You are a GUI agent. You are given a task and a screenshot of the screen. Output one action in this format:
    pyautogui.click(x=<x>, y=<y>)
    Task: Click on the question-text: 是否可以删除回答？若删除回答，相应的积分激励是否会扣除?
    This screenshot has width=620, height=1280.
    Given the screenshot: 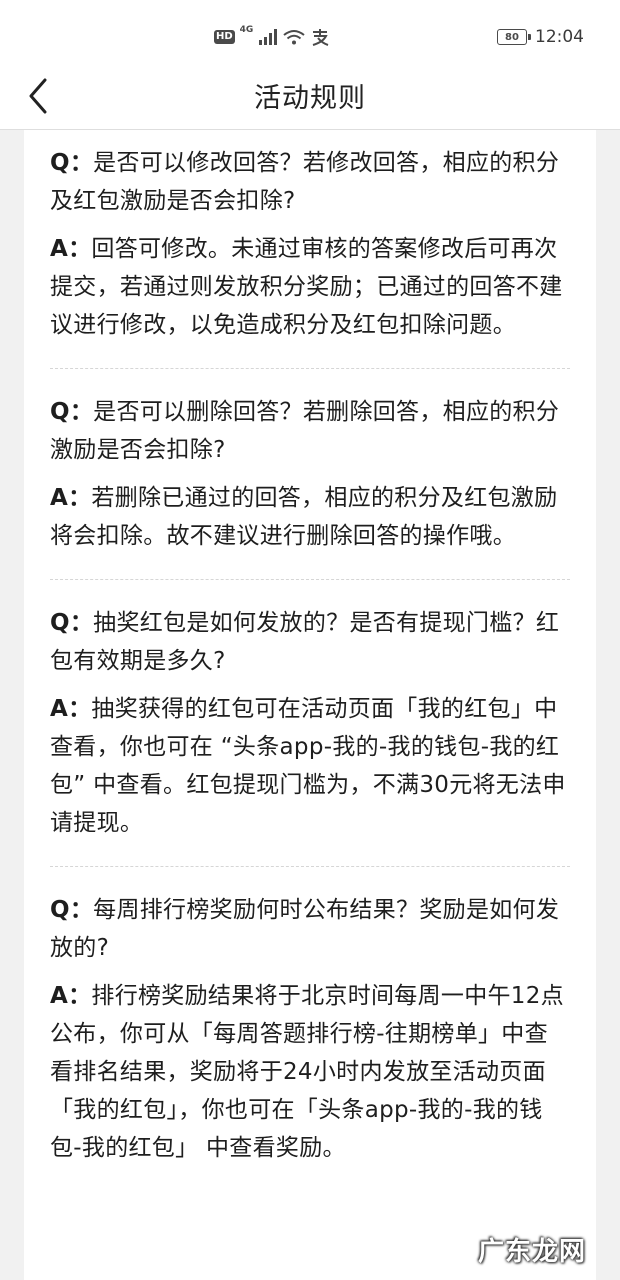 What is the action you would take?
    pyautogui.click(x=305, y=431)
    